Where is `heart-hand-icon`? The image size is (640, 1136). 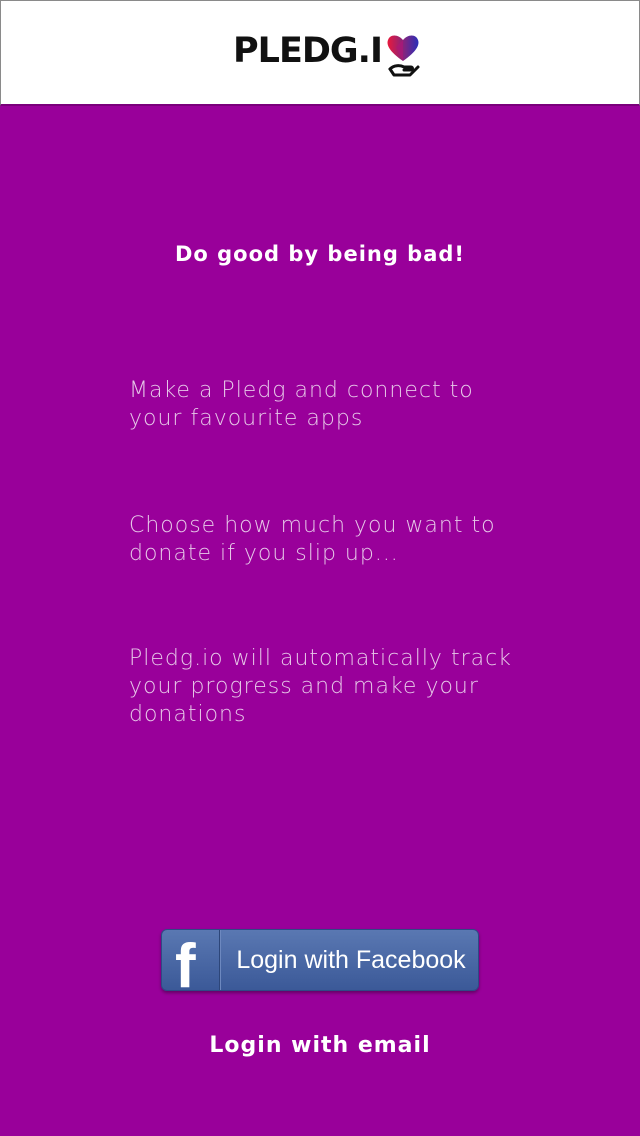 heart-hand-icon is located at coordinates (403, 56).